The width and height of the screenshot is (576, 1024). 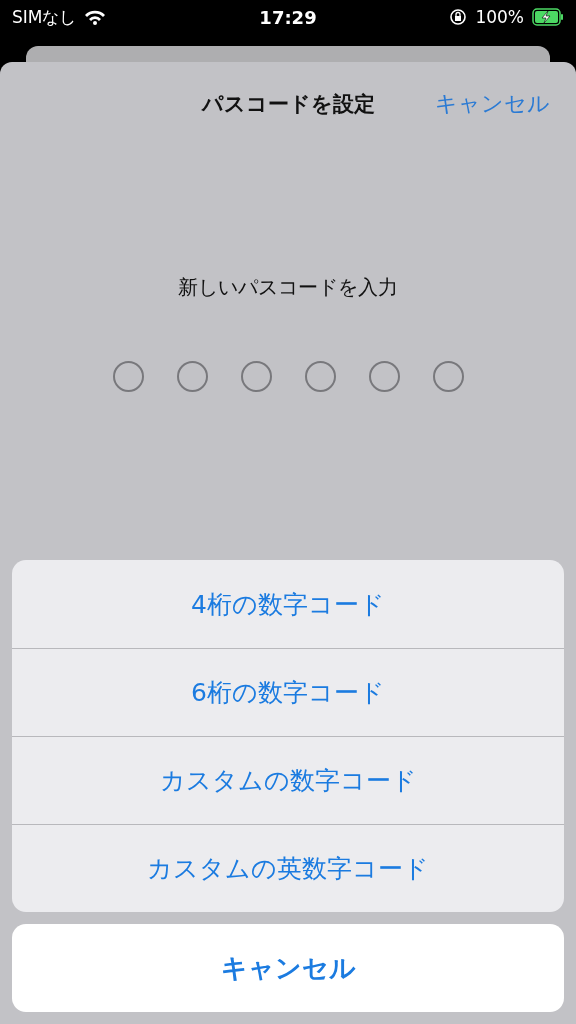 What do you see at coordinates (288, 17) in the screenshot?
I see `status-time: 17:29` at bounding box center [288, 17].